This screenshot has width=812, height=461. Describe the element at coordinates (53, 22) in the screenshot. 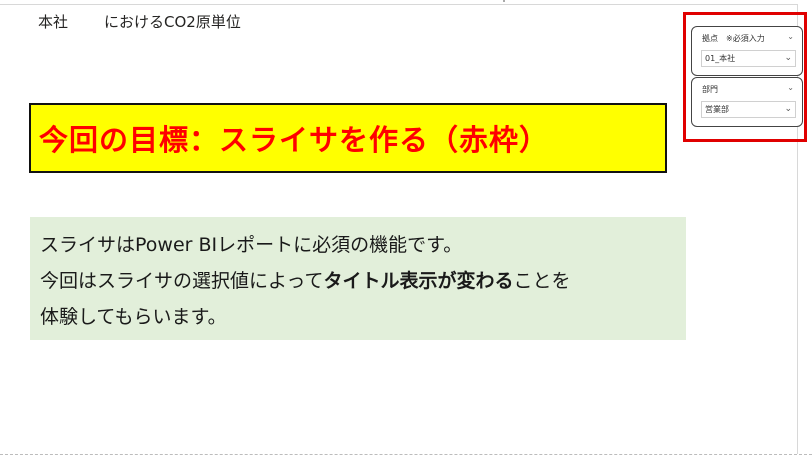

I see `page-title-location: 本社` at that location.